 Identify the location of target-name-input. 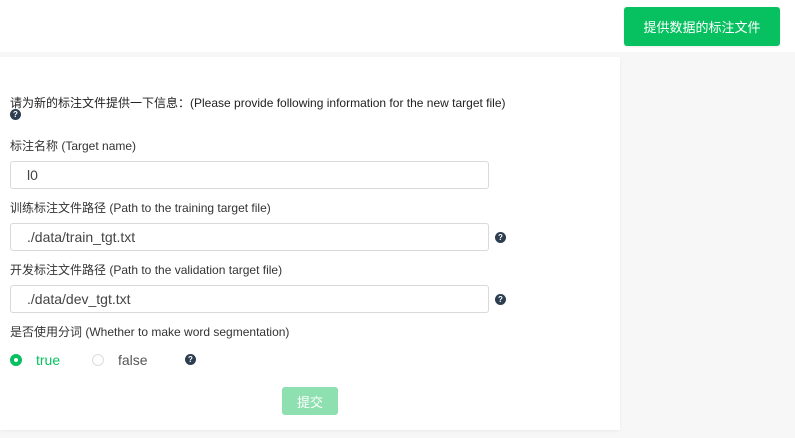
(249, 175).